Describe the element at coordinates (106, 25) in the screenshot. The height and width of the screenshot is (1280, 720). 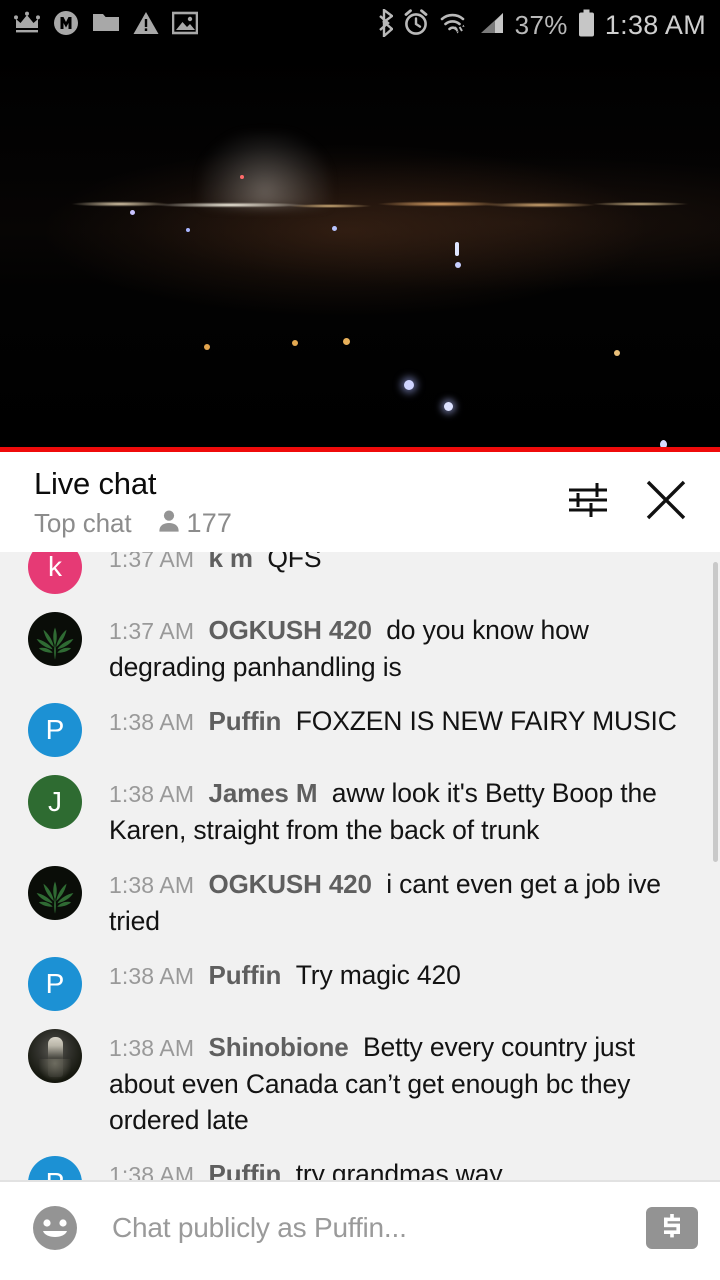
I see `folder-icon` at that location.